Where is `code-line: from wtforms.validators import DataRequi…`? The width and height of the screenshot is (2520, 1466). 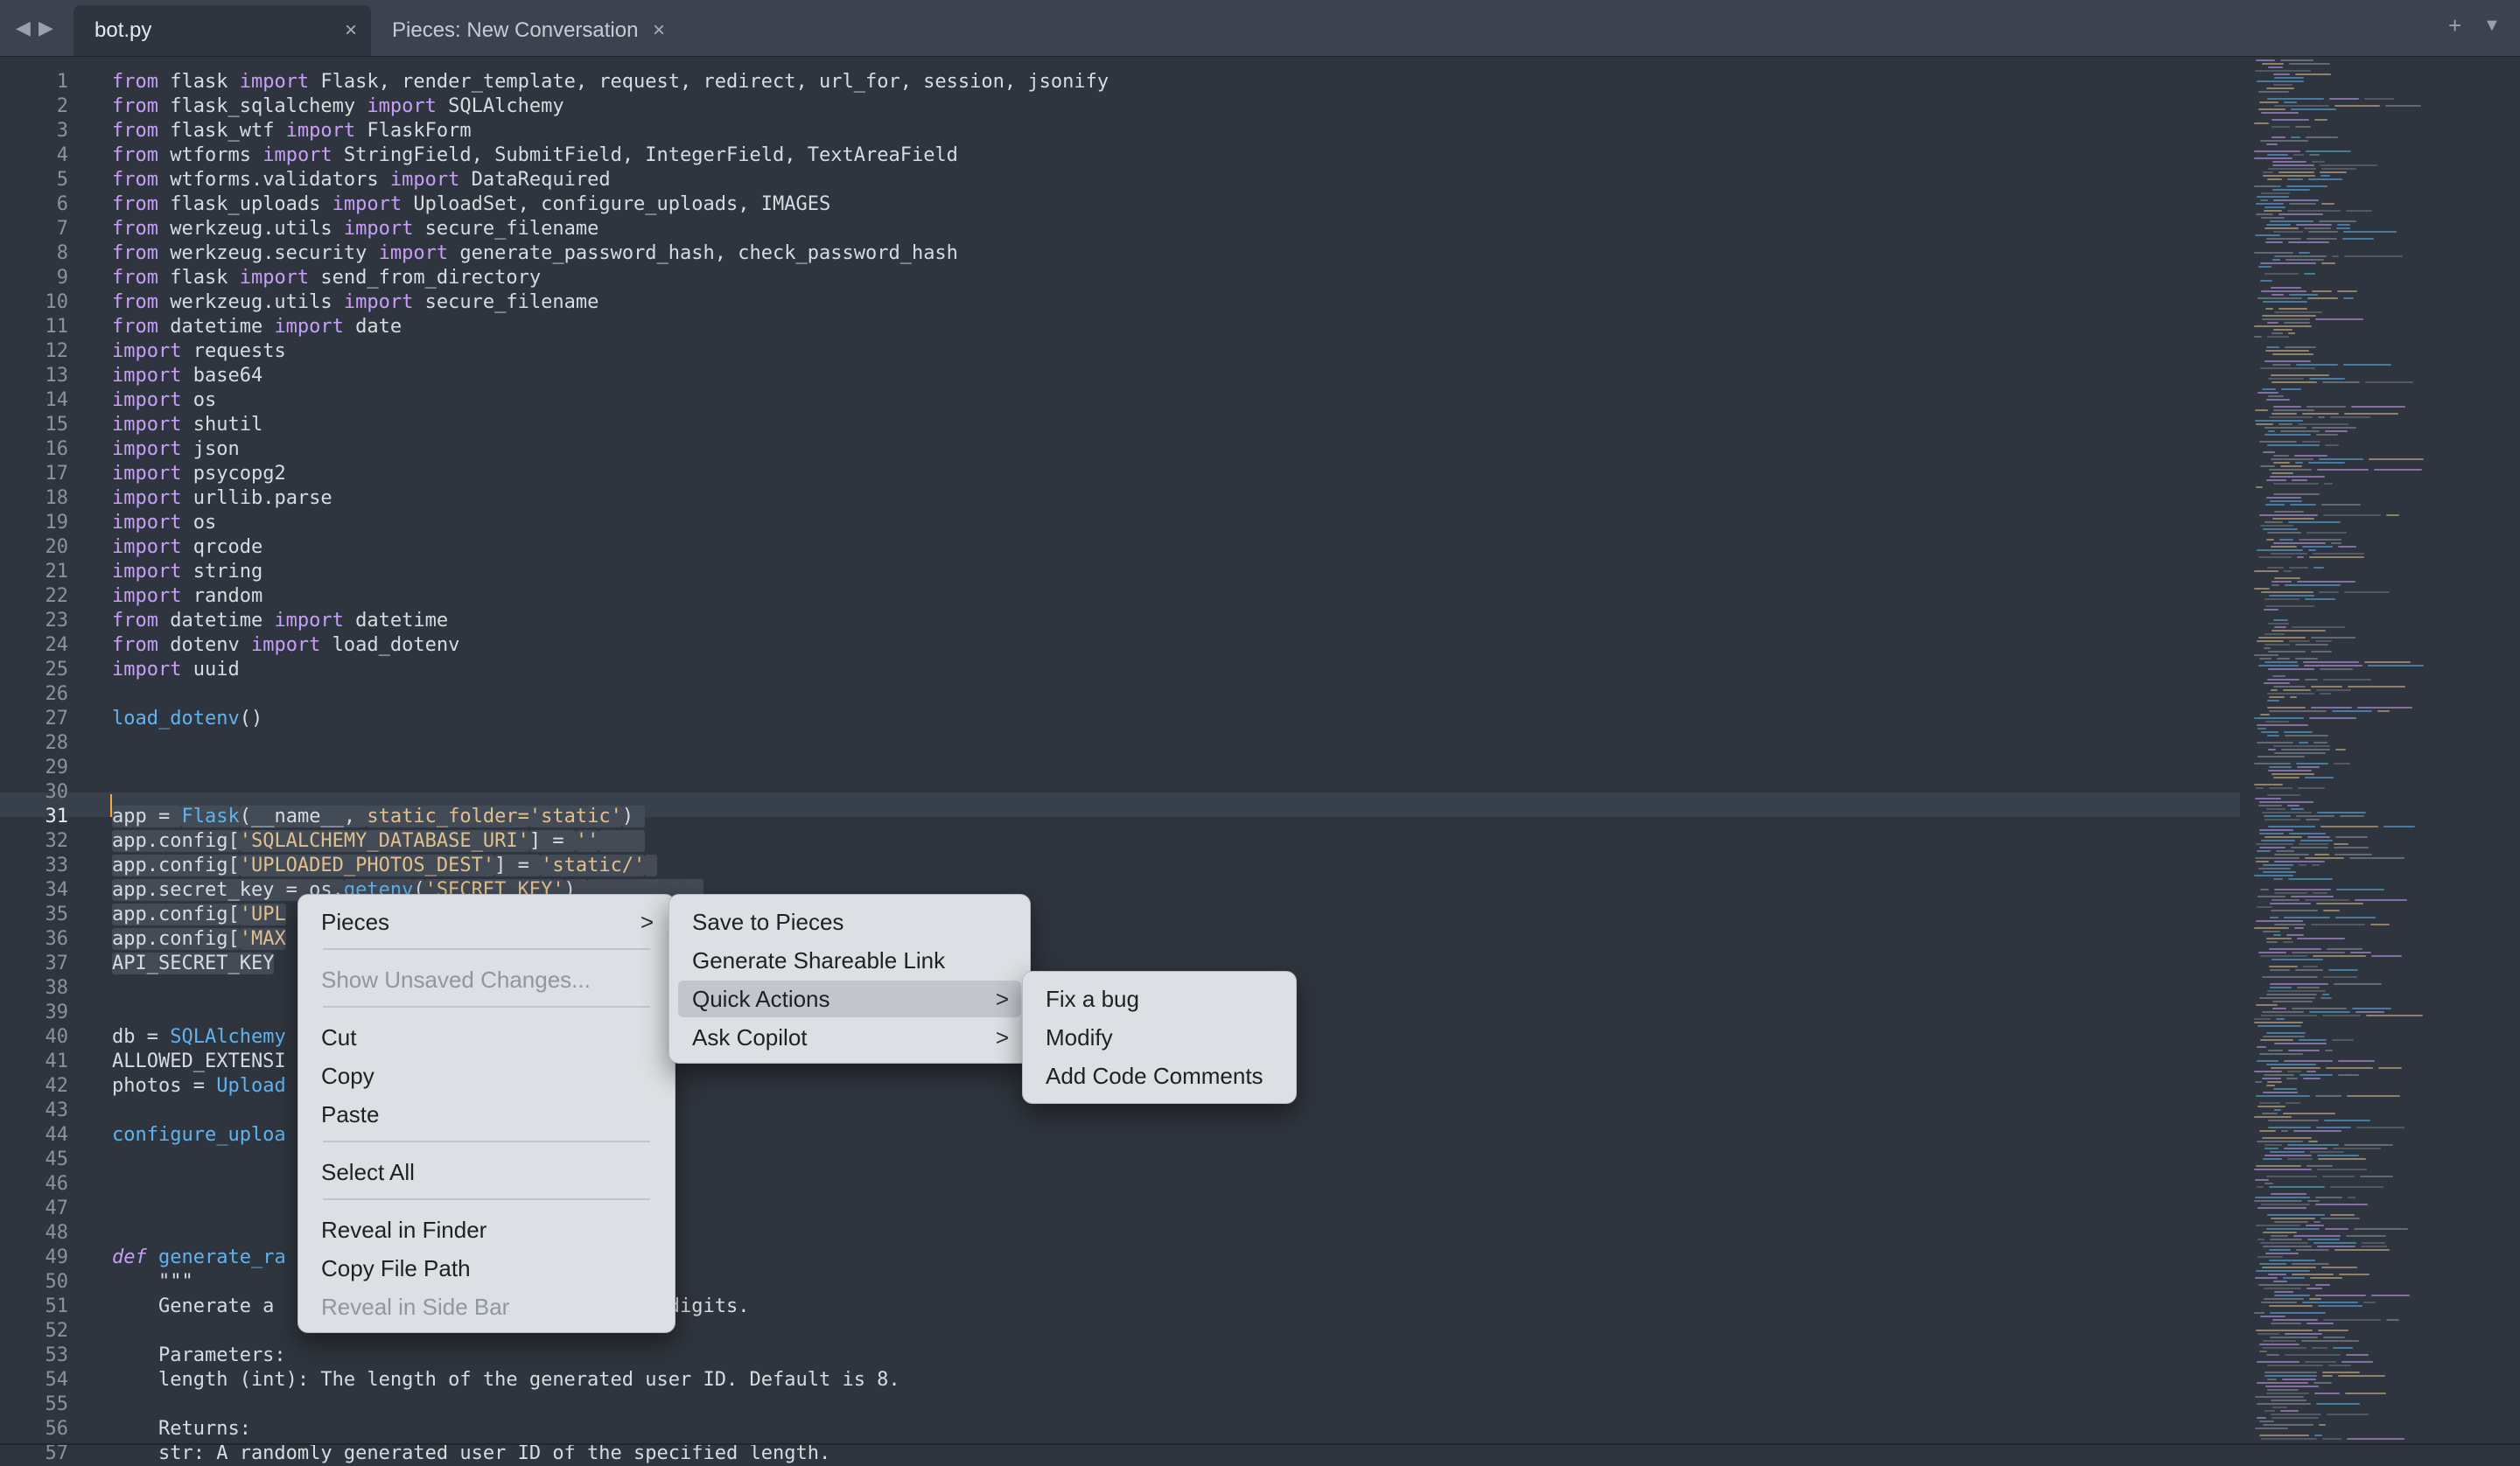
code-line: from wtforms.validators import DataRequi… is located at coordinates (361, 180).